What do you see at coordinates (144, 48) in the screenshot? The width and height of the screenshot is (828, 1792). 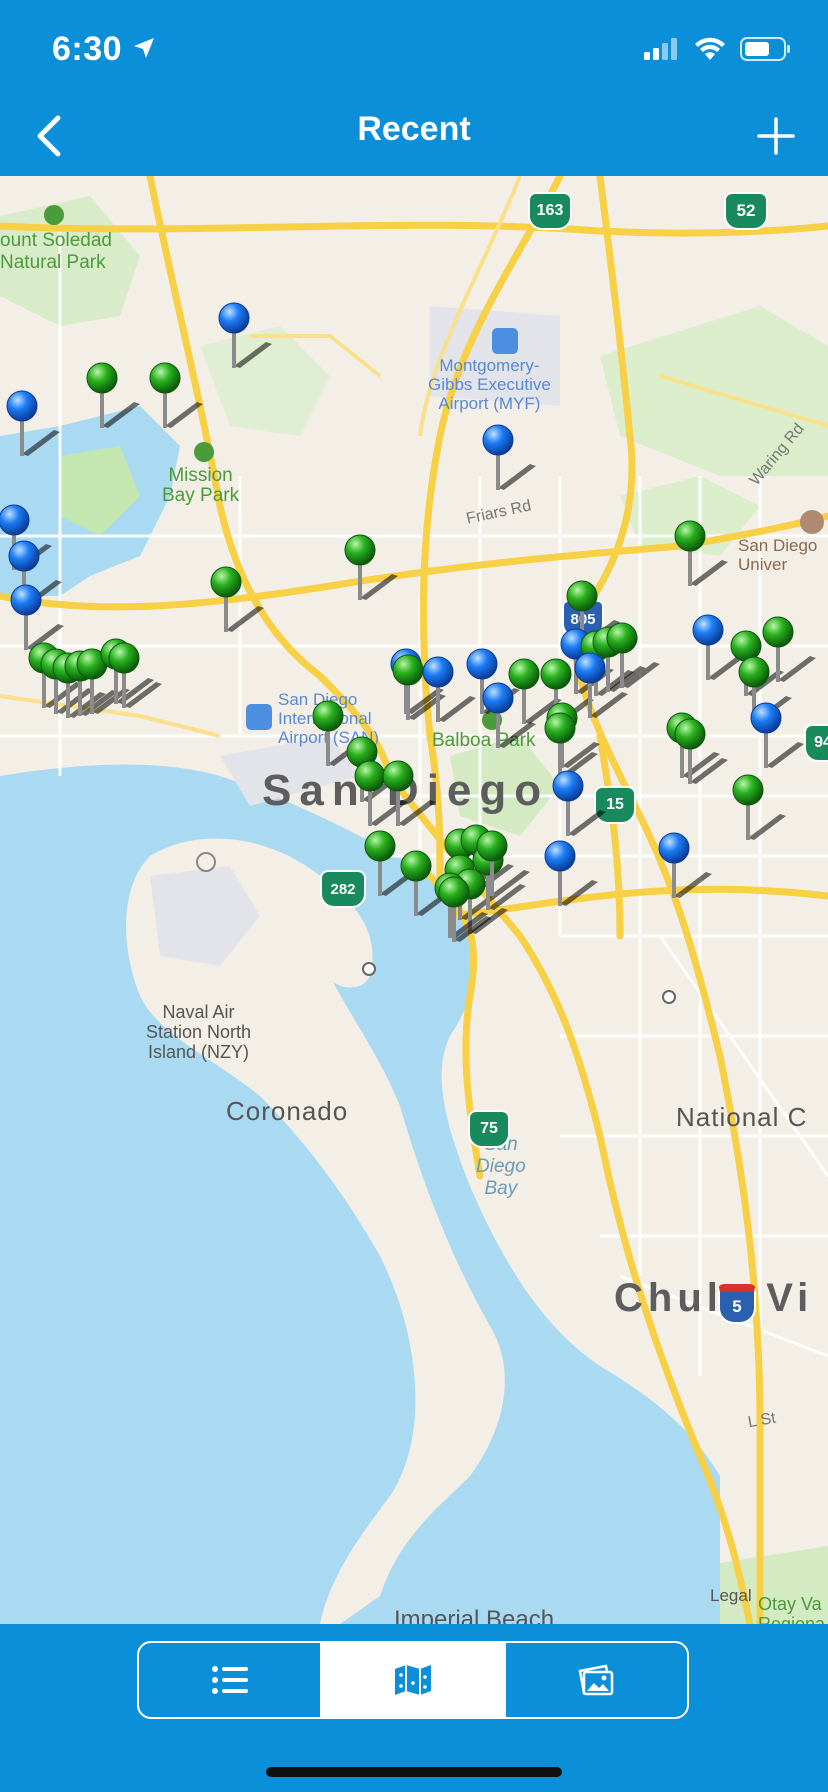 I see `location-arrow-icon` at bounding box center [144, 48].